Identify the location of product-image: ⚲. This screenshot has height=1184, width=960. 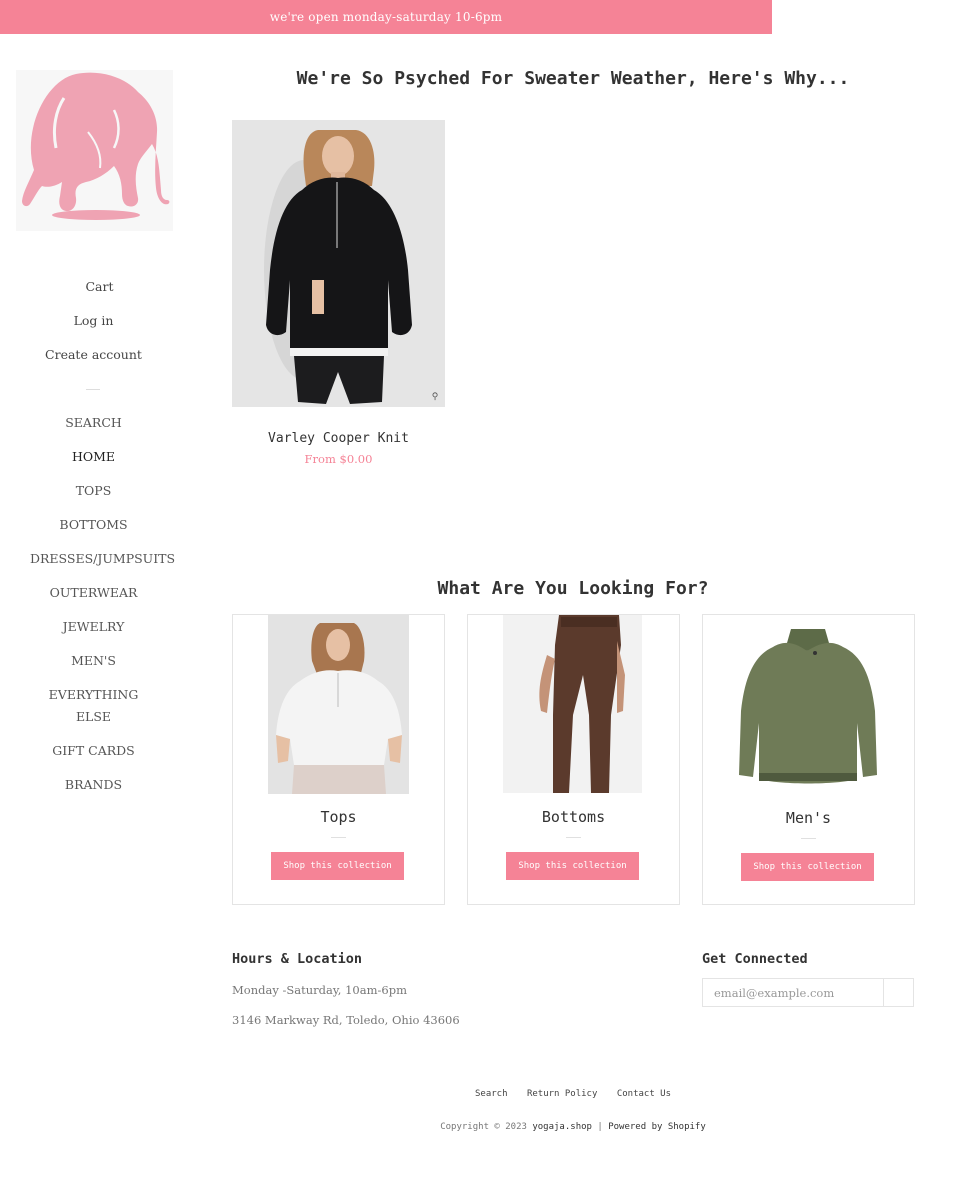
(338, 263).